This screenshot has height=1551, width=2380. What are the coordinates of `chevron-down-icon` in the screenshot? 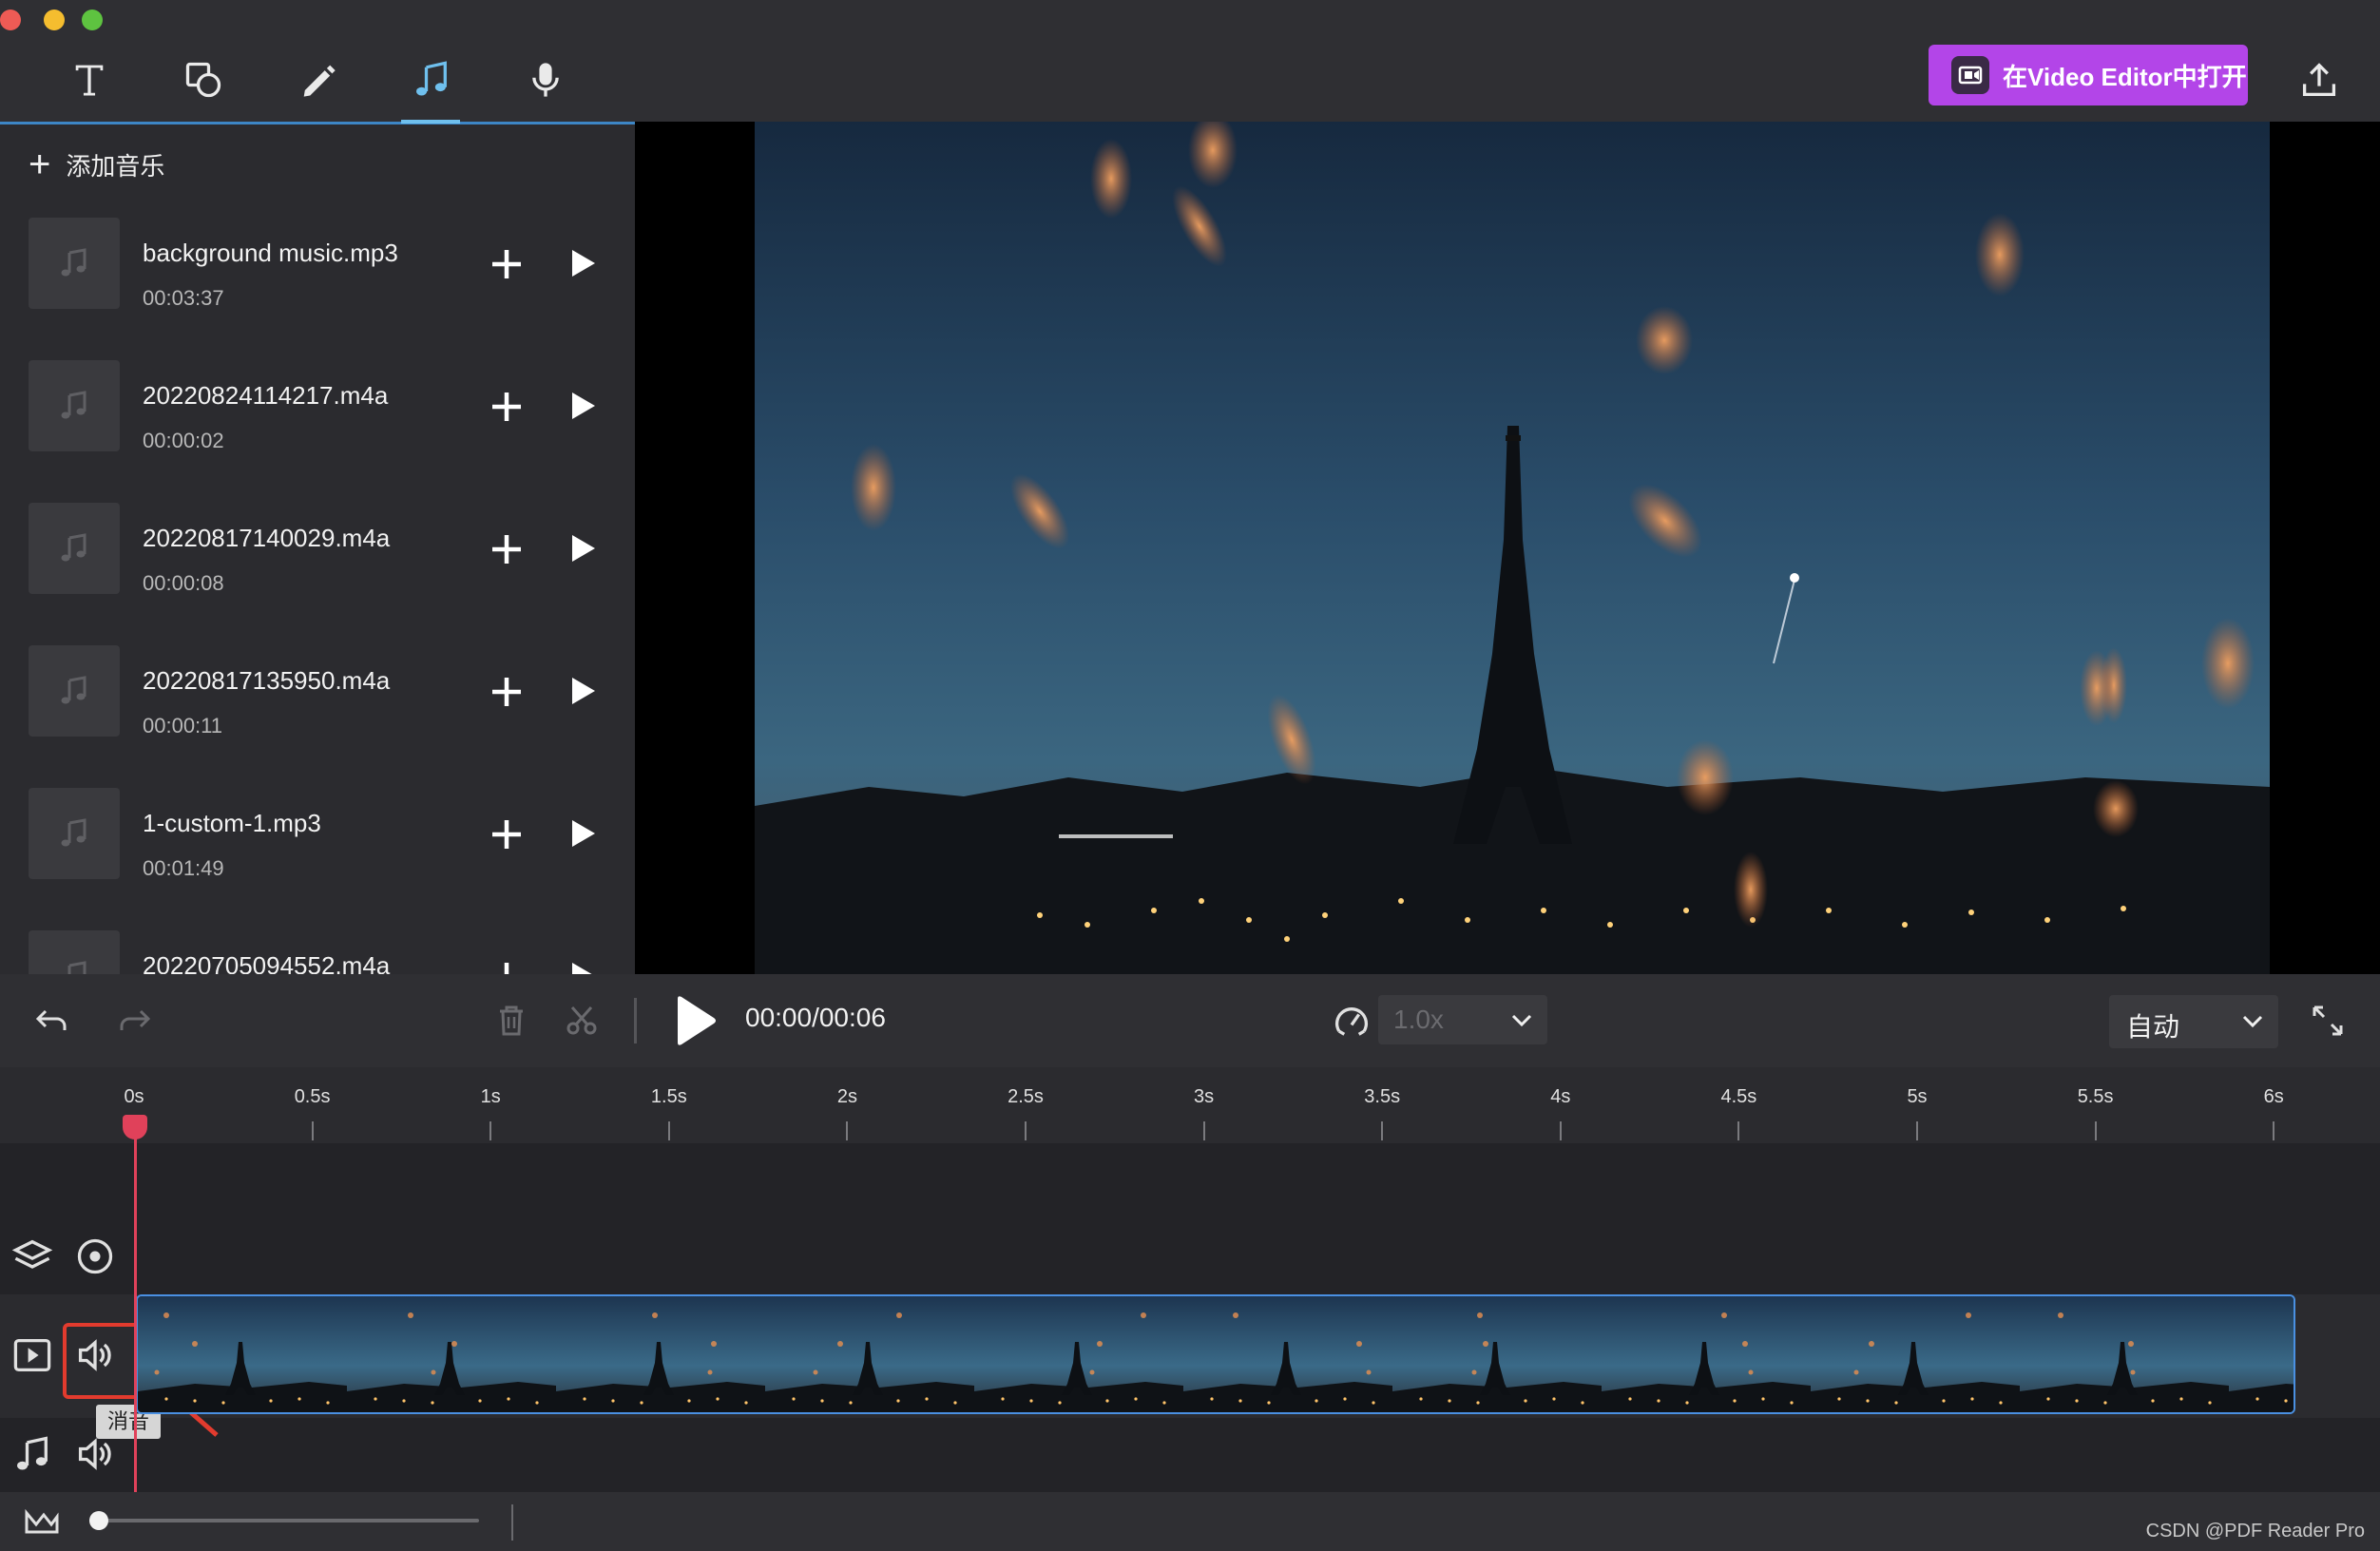 It's located at (1521, 1020).